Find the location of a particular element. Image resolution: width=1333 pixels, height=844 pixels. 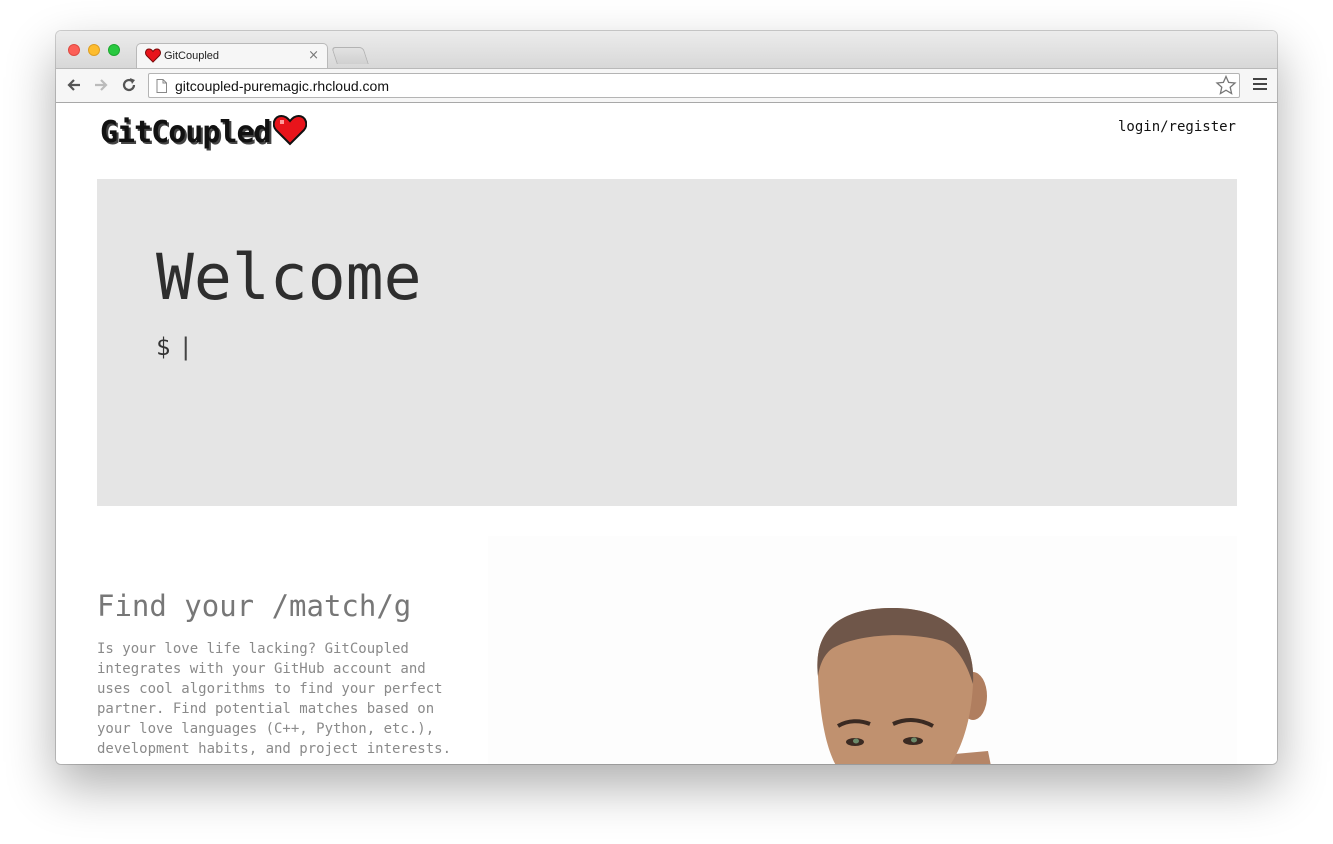

login-register-link: login/register is located at coordinates (1177, 127).